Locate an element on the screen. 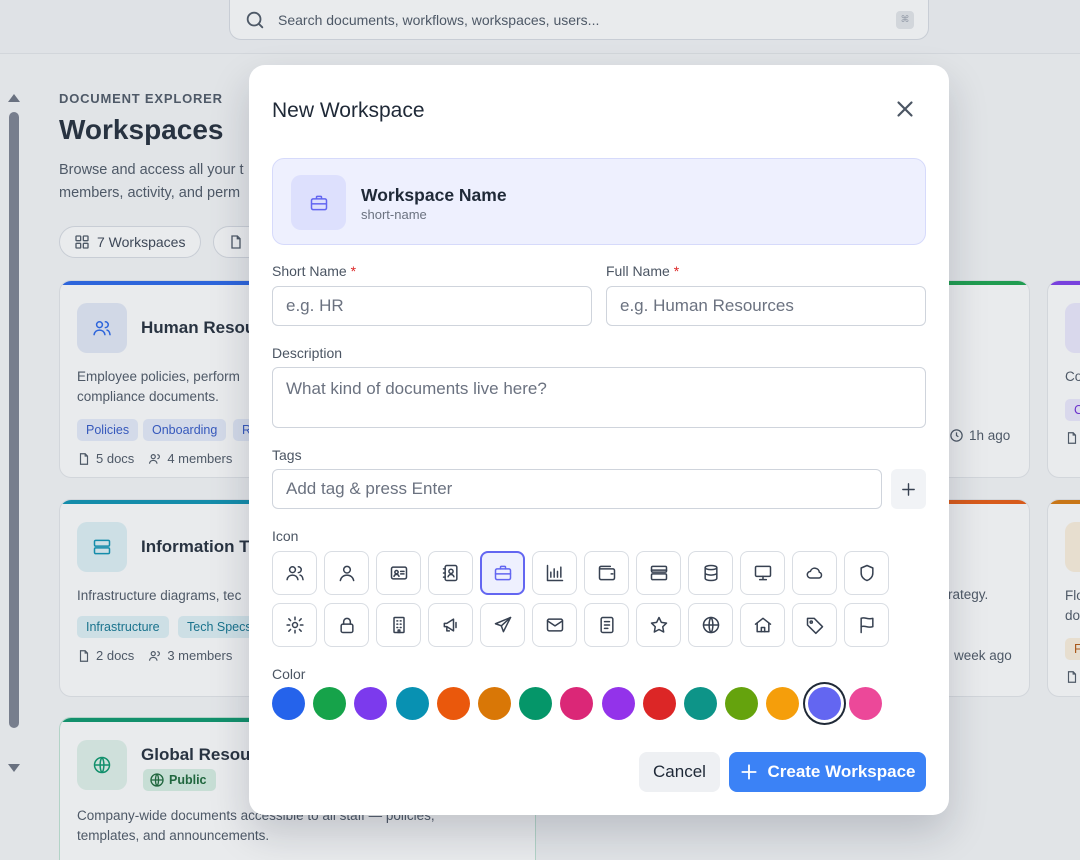 This screenshot has height=860, width=1080. contact-book-icon is located at coordinates (450, 573).